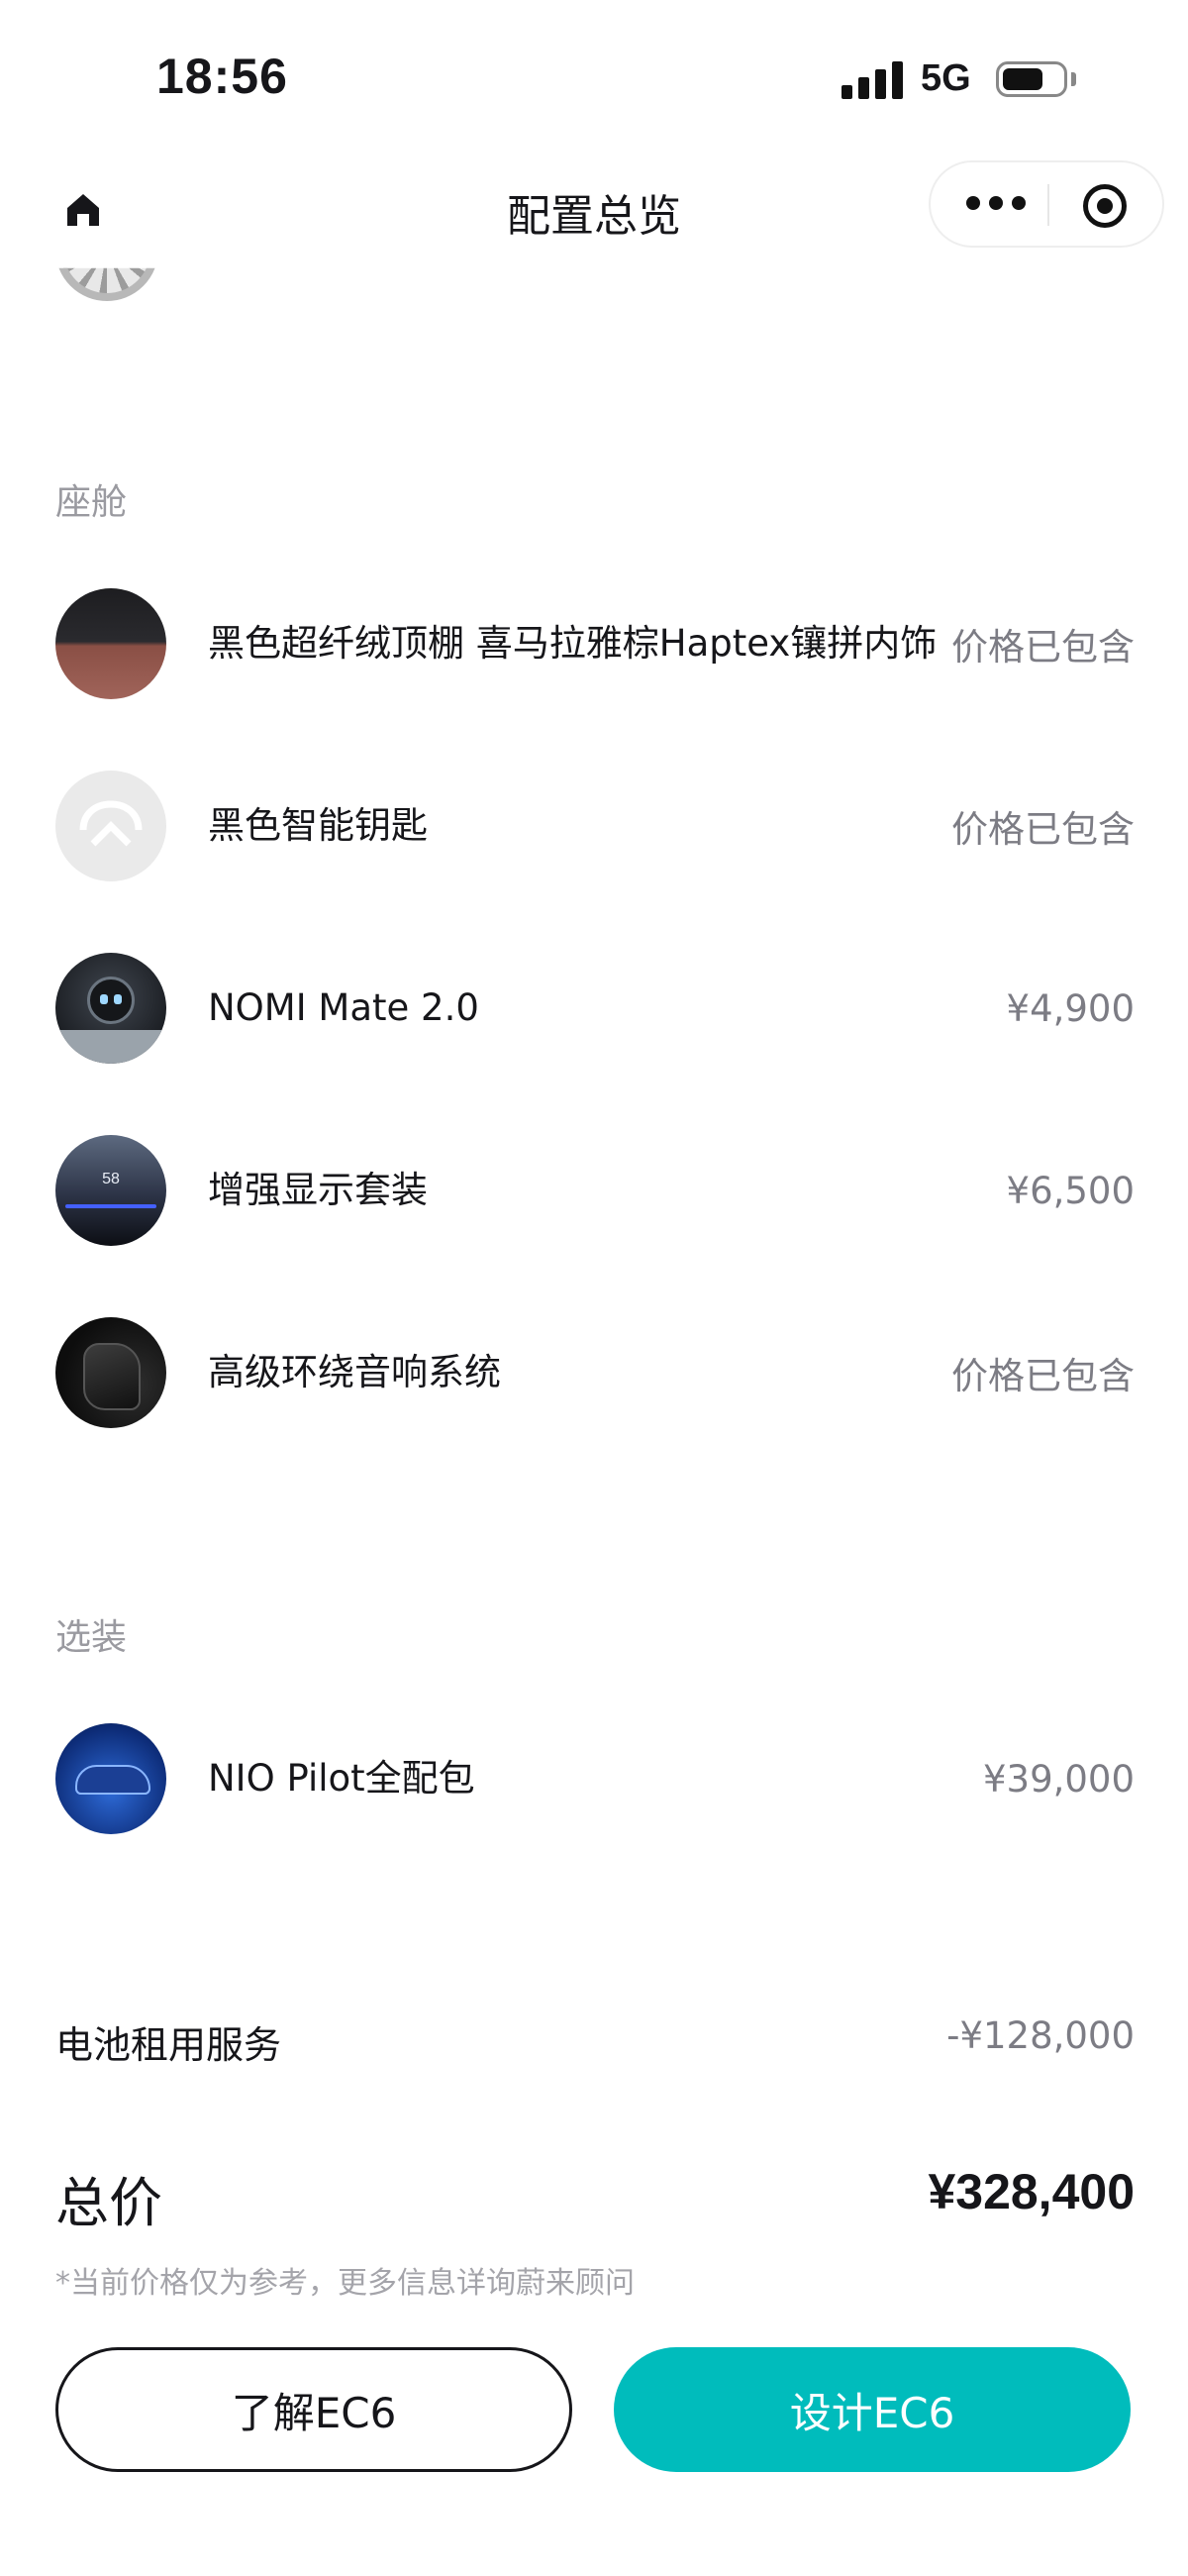 This screenshot has width=1188, height=2576. What do you see at coordinates (341, 1778) in the screenshot?
I see `item-name: NIO Pilot全配包` at bounding box center [341, 1778].